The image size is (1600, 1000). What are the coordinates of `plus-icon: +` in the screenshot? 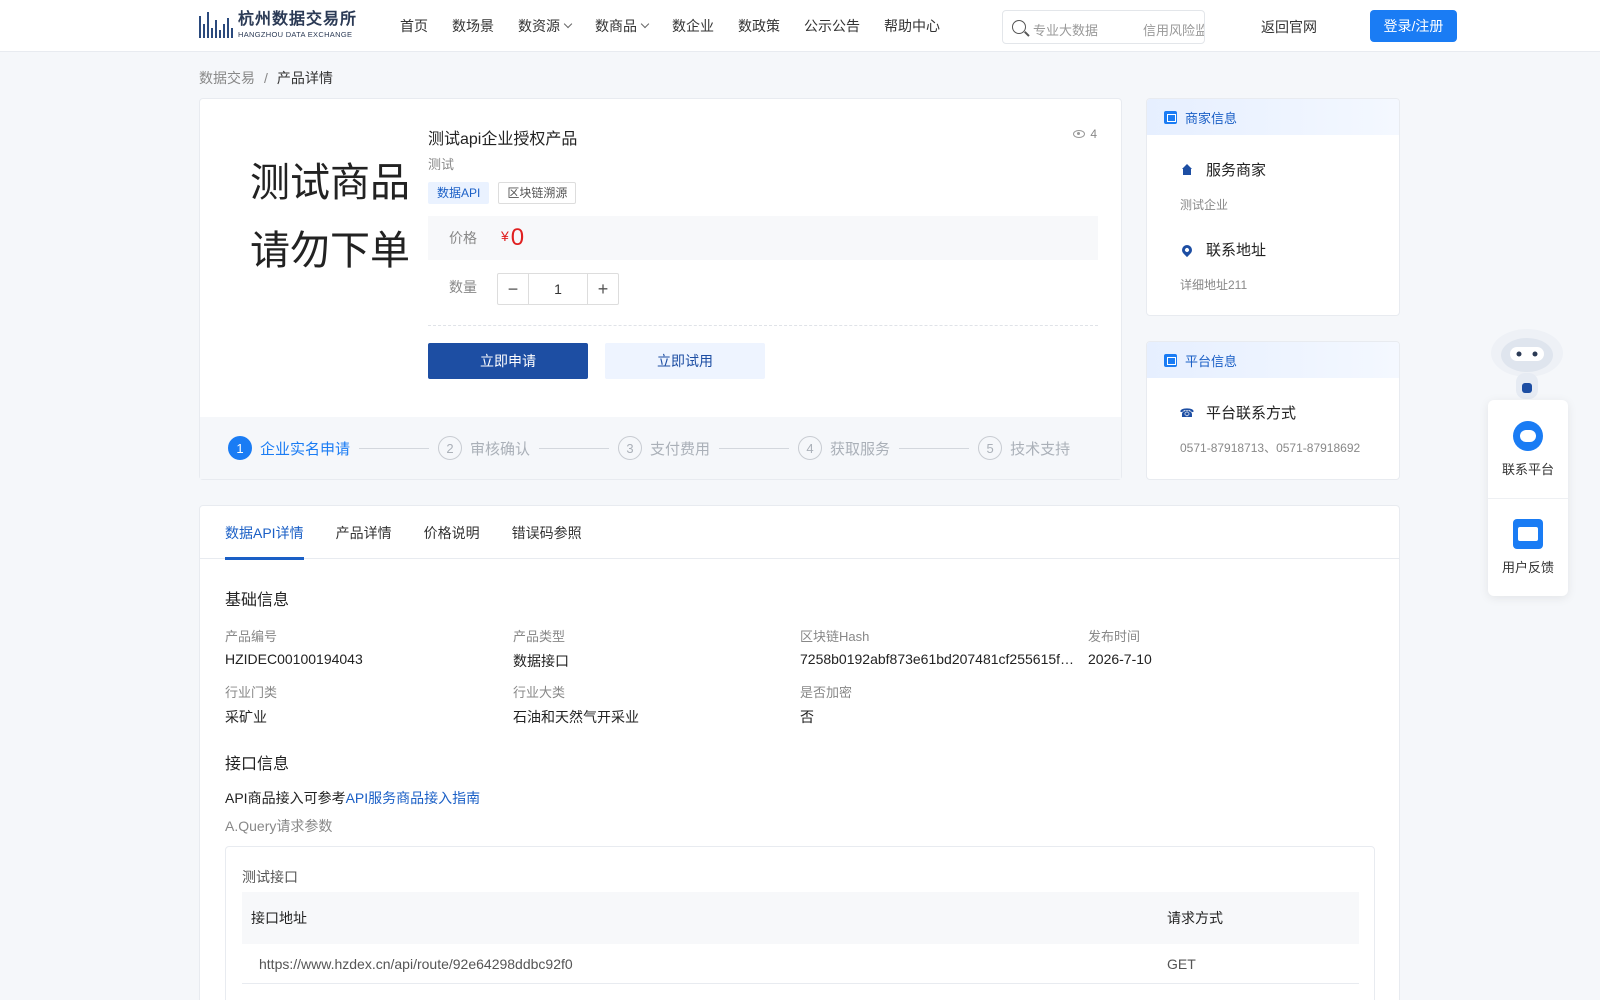 It's located at (602, 289).